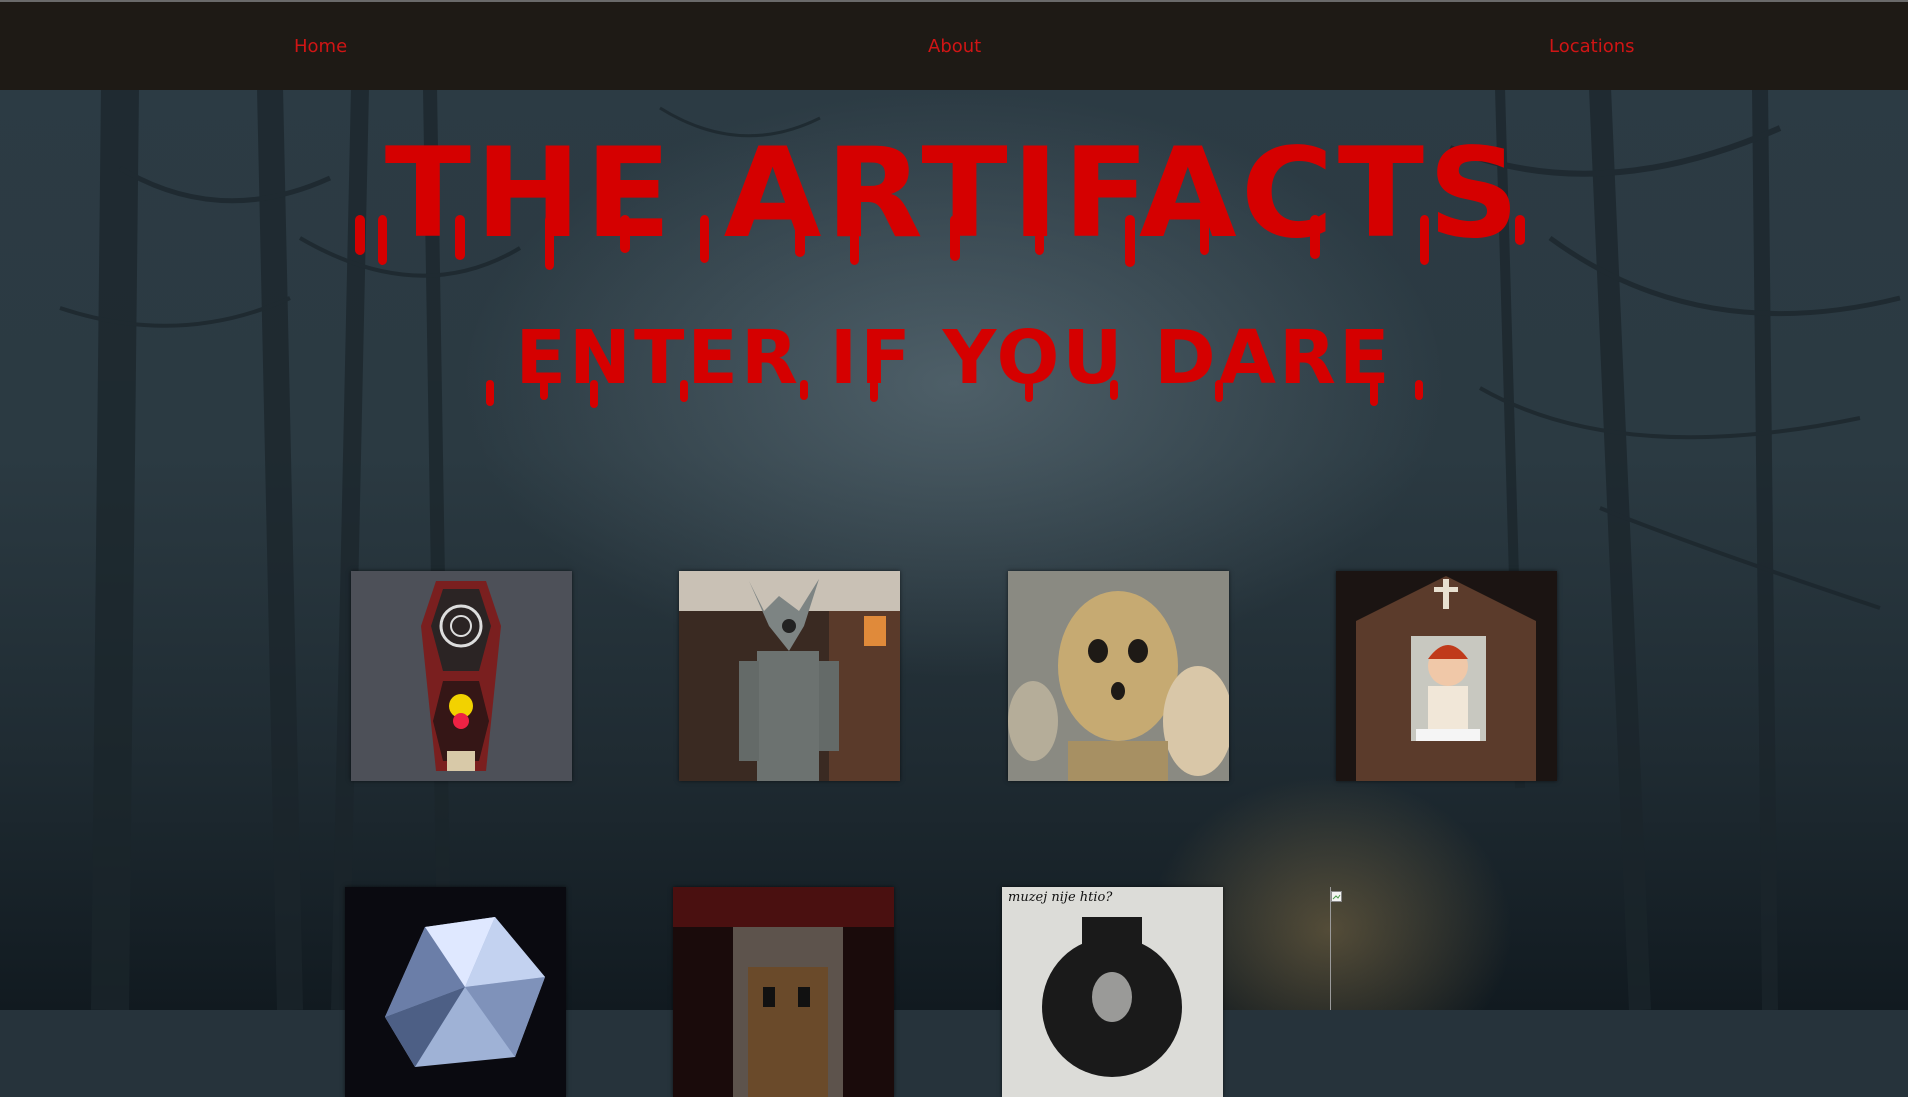 This screenshot has width=1908, height=1097. I want to click on glass-display-case-image, so click(783, 992).